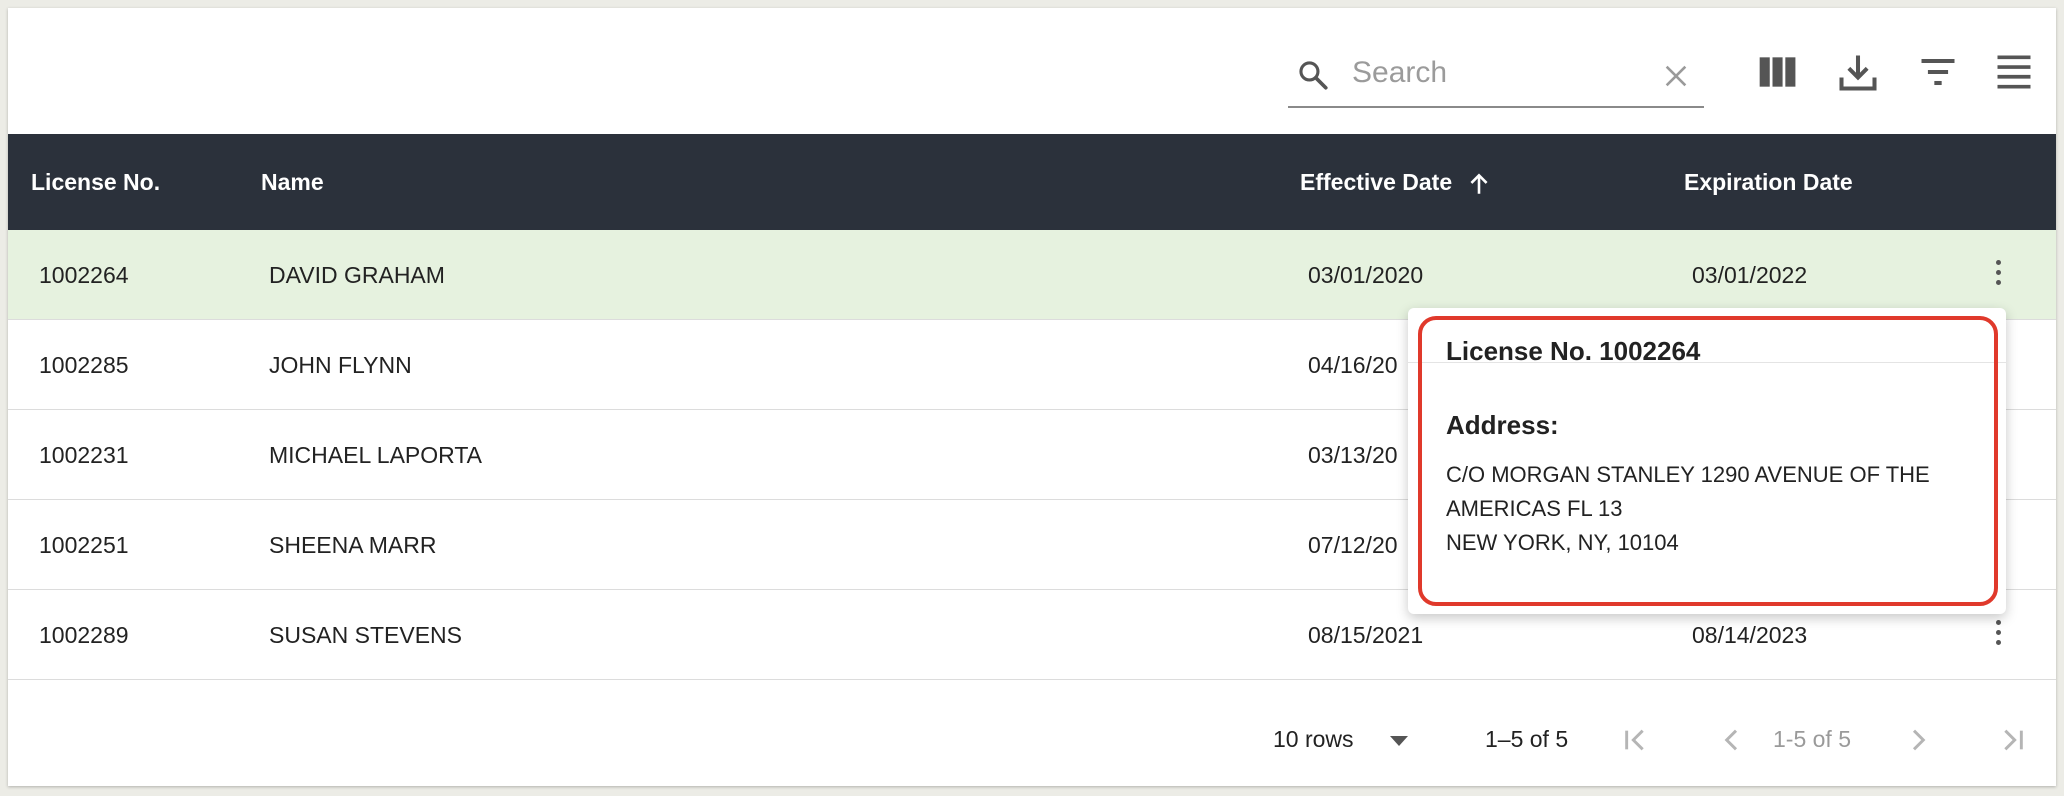 Image resolution: width=2064 pixels, height=796 pixels. Describe the element at coordinates (1496, 77) in the screenshot. I see `search-field: Search` at that location.